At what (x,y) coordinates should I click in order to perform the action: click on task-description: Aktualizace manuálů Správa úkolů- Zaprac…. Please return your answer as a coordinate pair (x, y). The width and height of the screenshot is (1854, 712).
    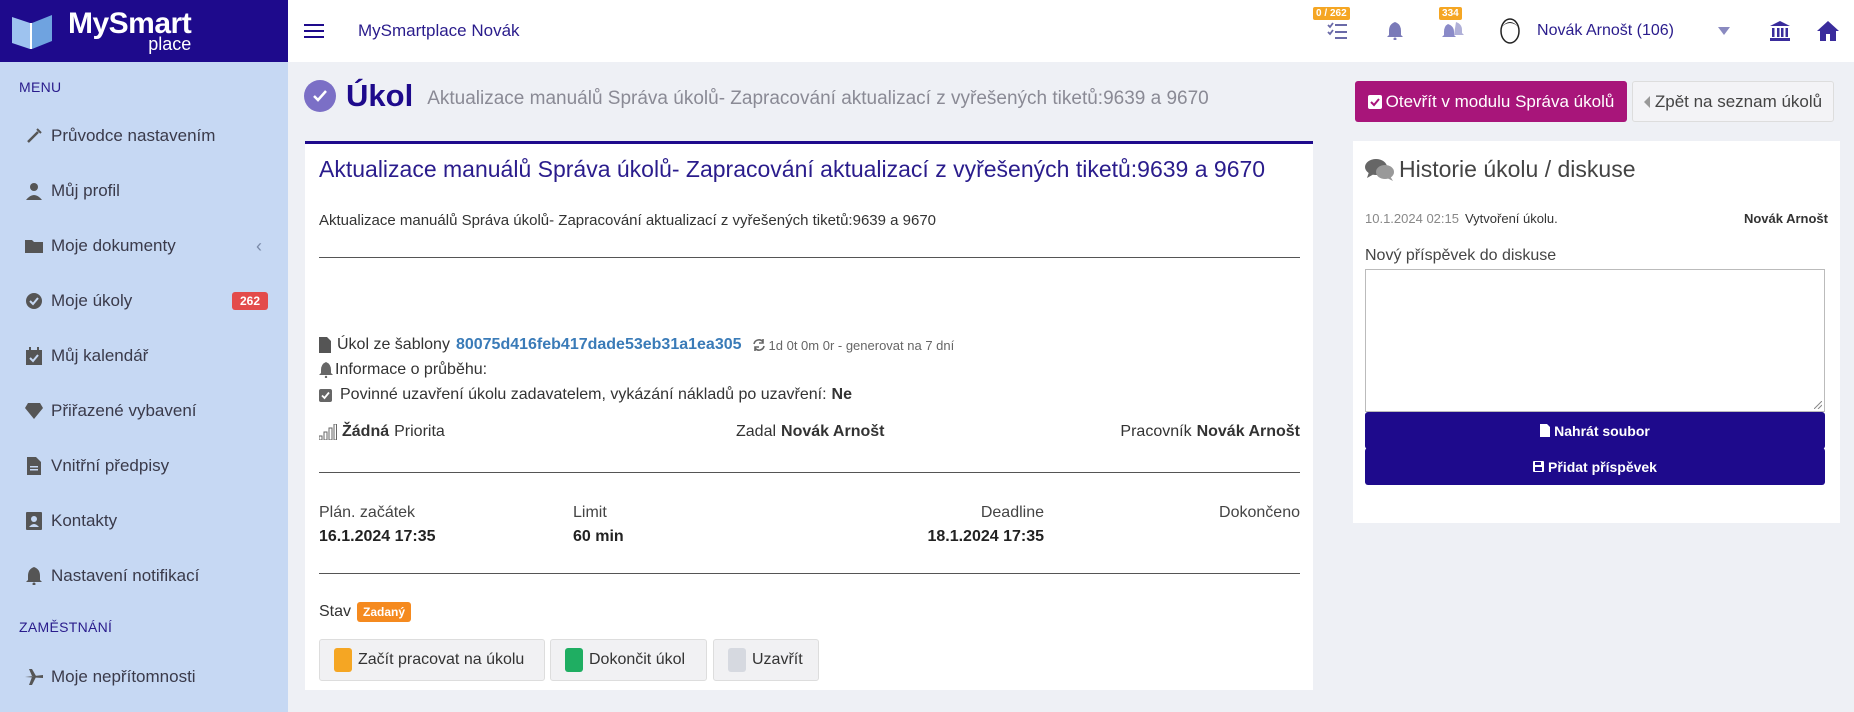
    Looking at the image, I should click on (628, 220).